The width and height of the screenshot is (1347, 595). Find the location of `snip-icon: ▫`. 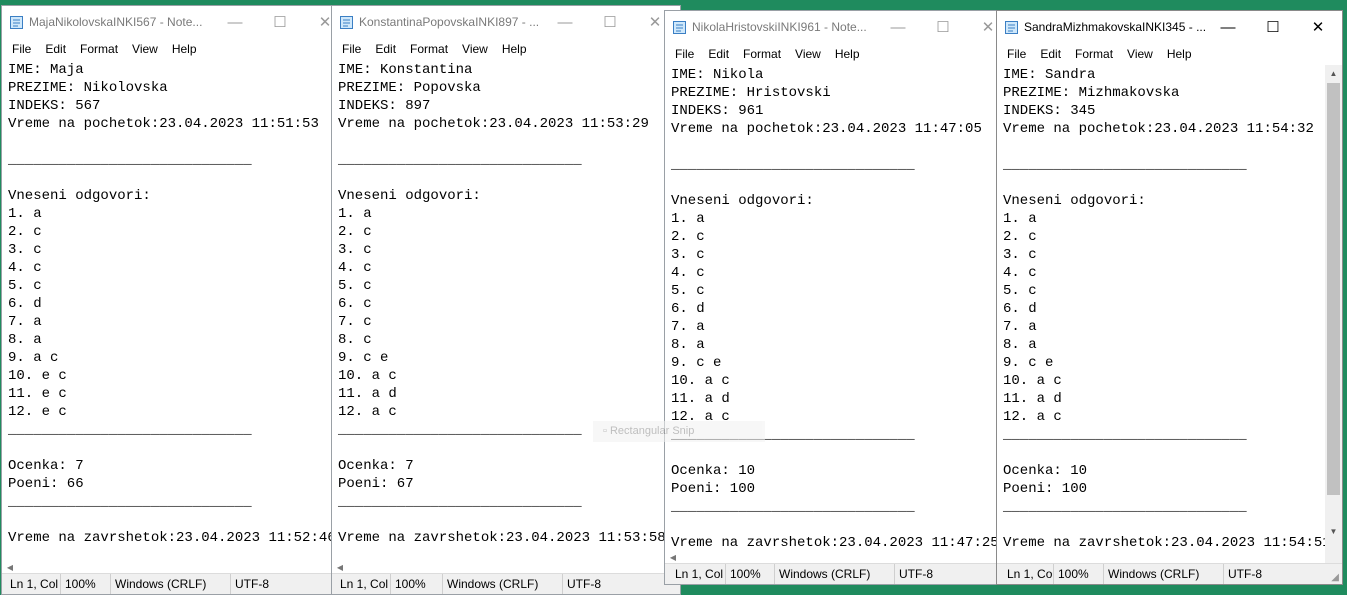

snip-icon: ▫ is located at coordinates (606, 431).